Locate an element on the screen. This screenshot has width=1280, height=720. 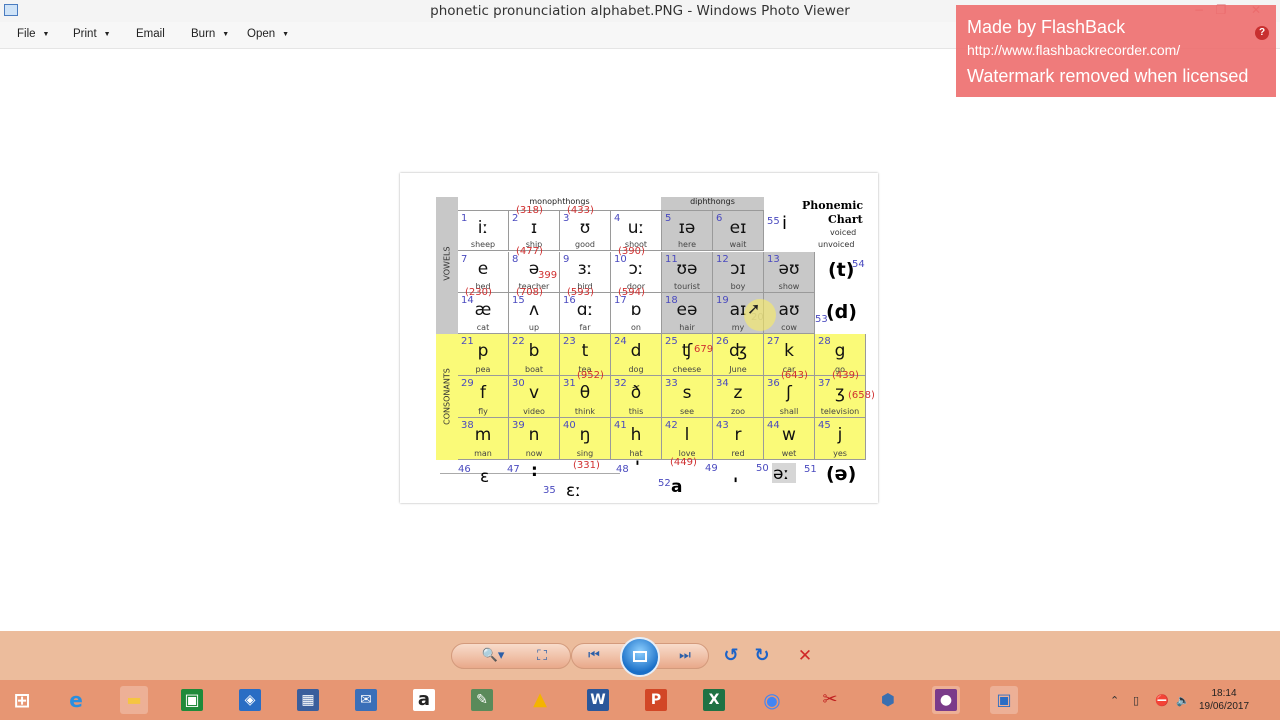
powerpoint-icon: P is located at coordinates (656, 700).